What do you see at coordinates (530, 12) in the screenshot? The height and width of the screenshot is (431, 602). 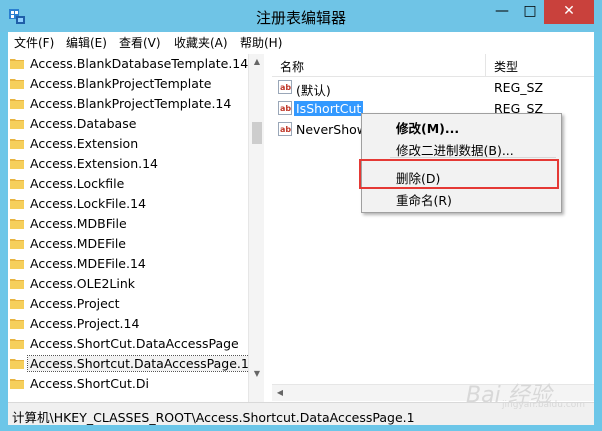 I see `maximize-button: □` at bounding box center [530, 12].